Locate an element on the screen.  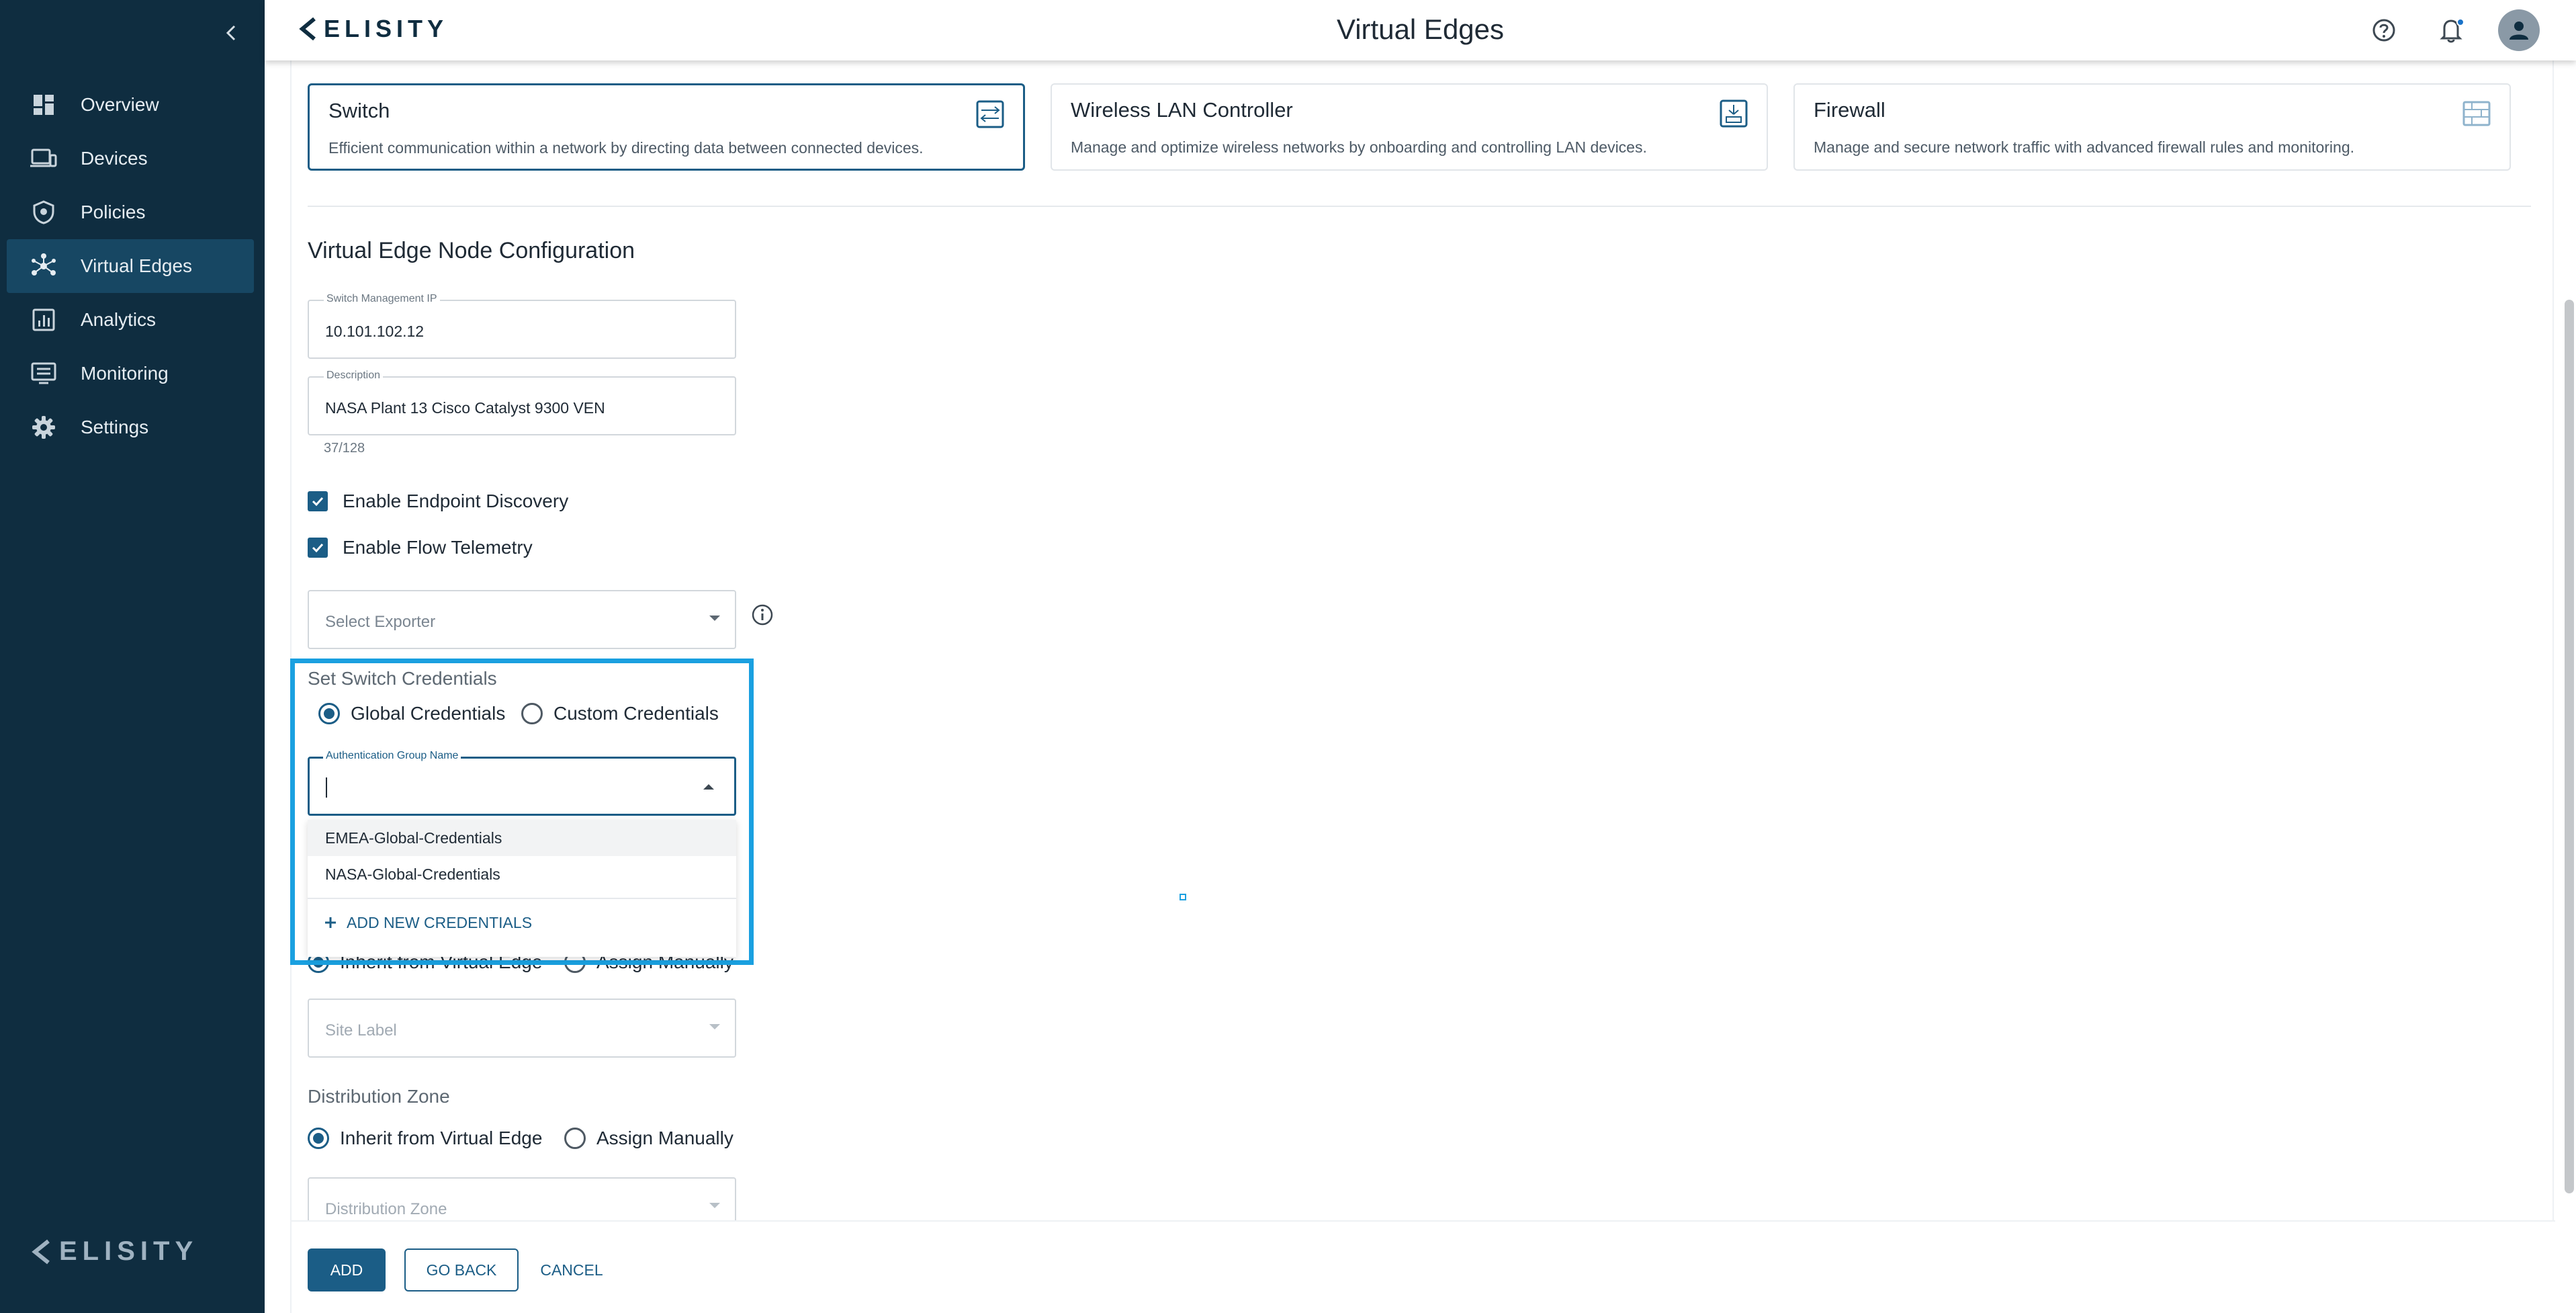
dashboard-icon is located at coordinates (43, 105).